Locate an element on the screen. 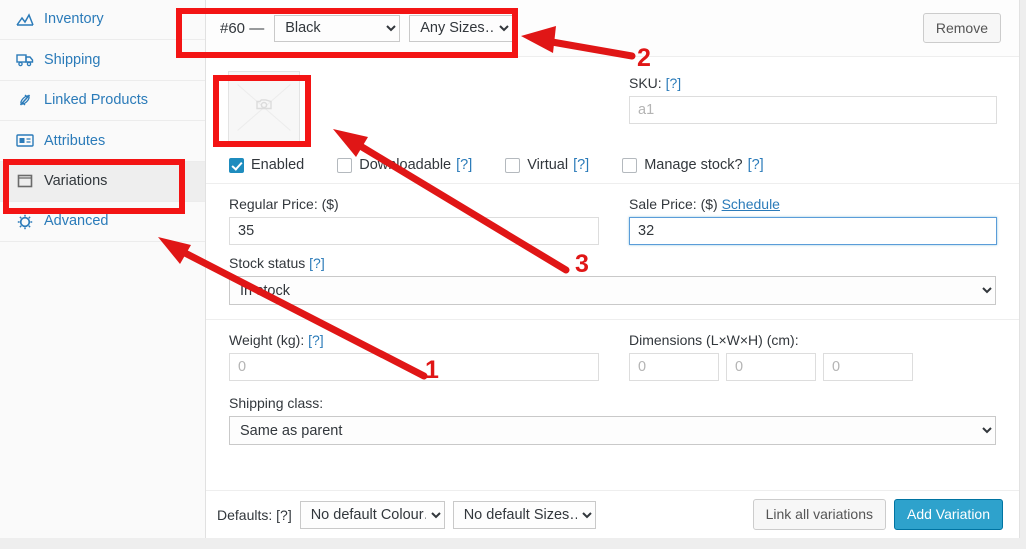 The height and width of the screenshot is (549, 1026). sku-help-icon: [?] is located at coordinates (674, 83).